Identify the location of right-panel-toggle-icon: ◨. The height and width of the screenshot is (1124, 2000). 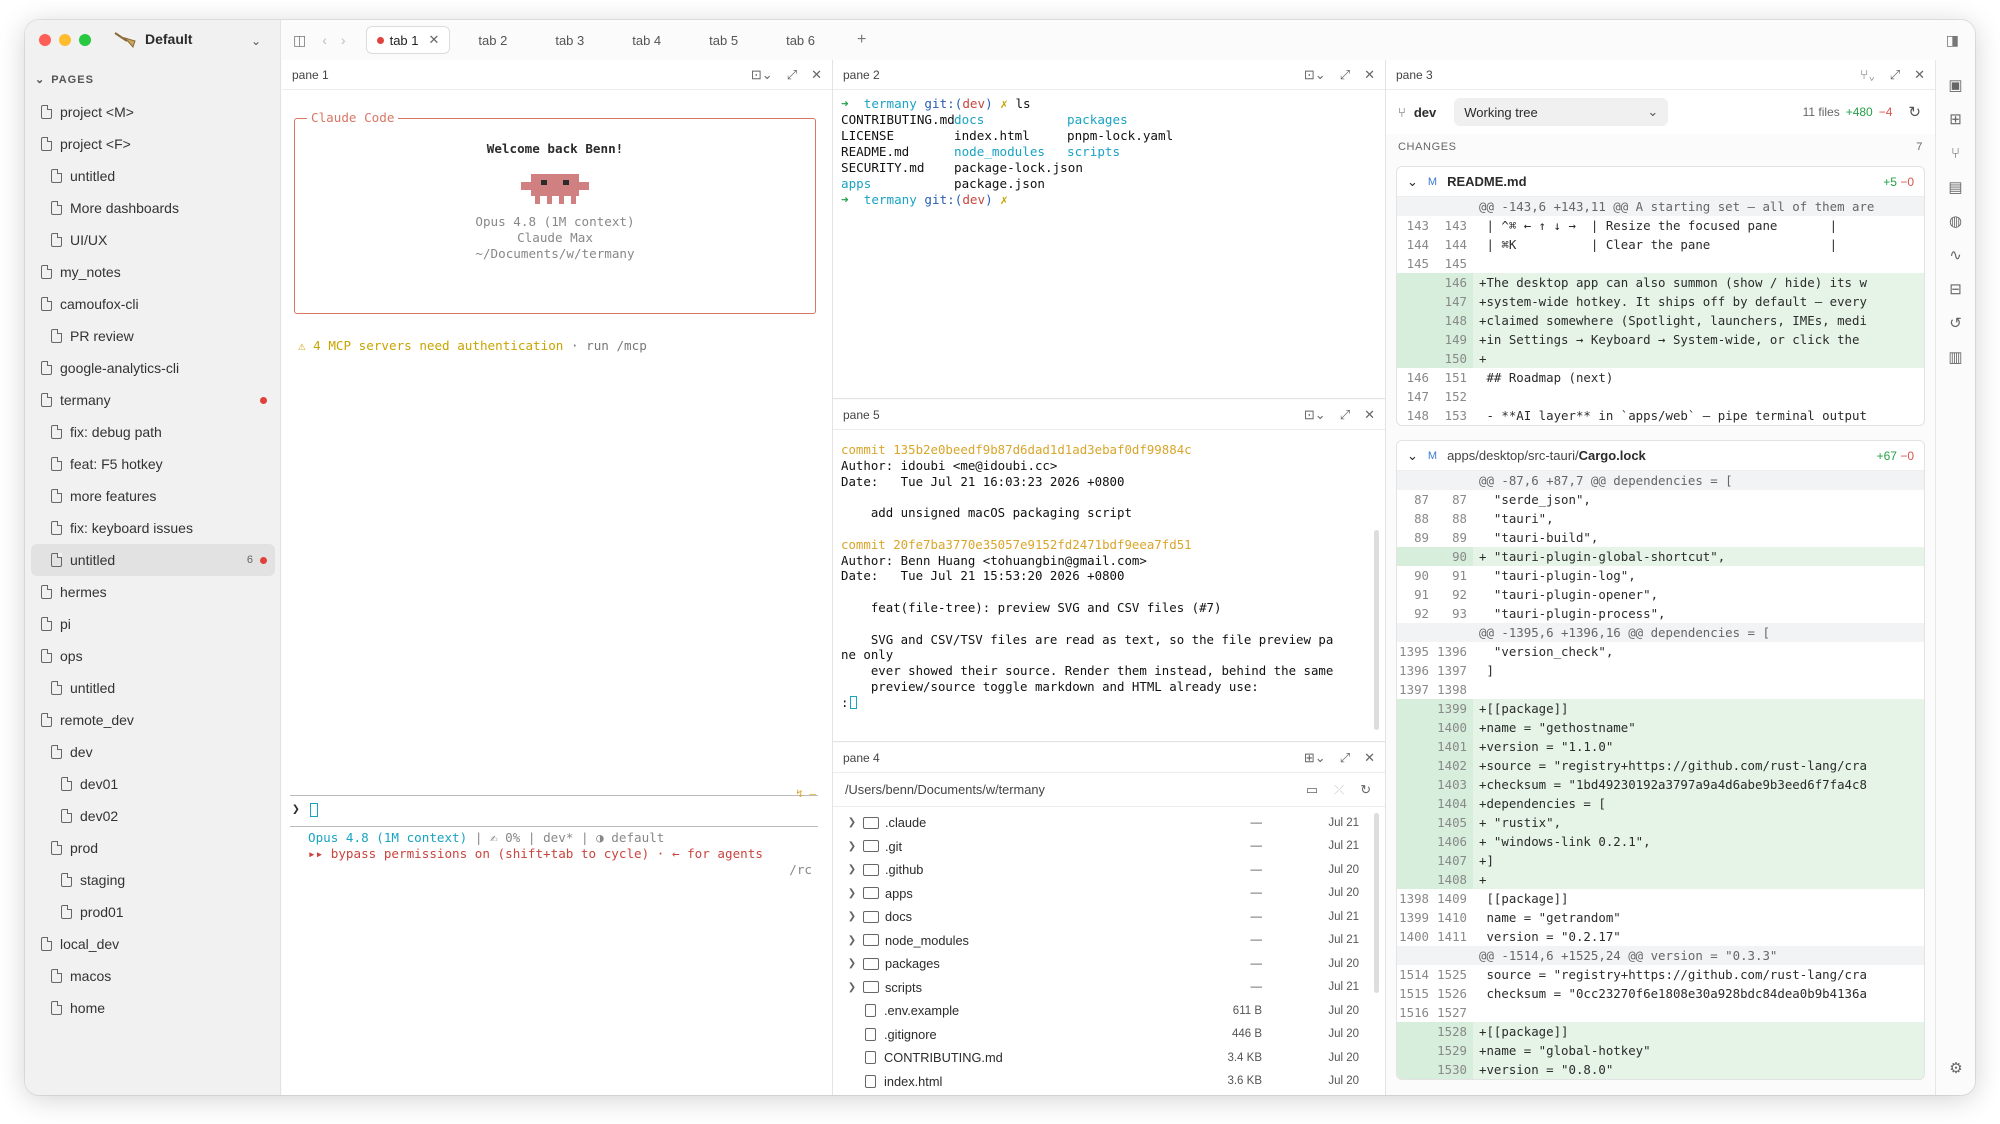
(1952, 40).